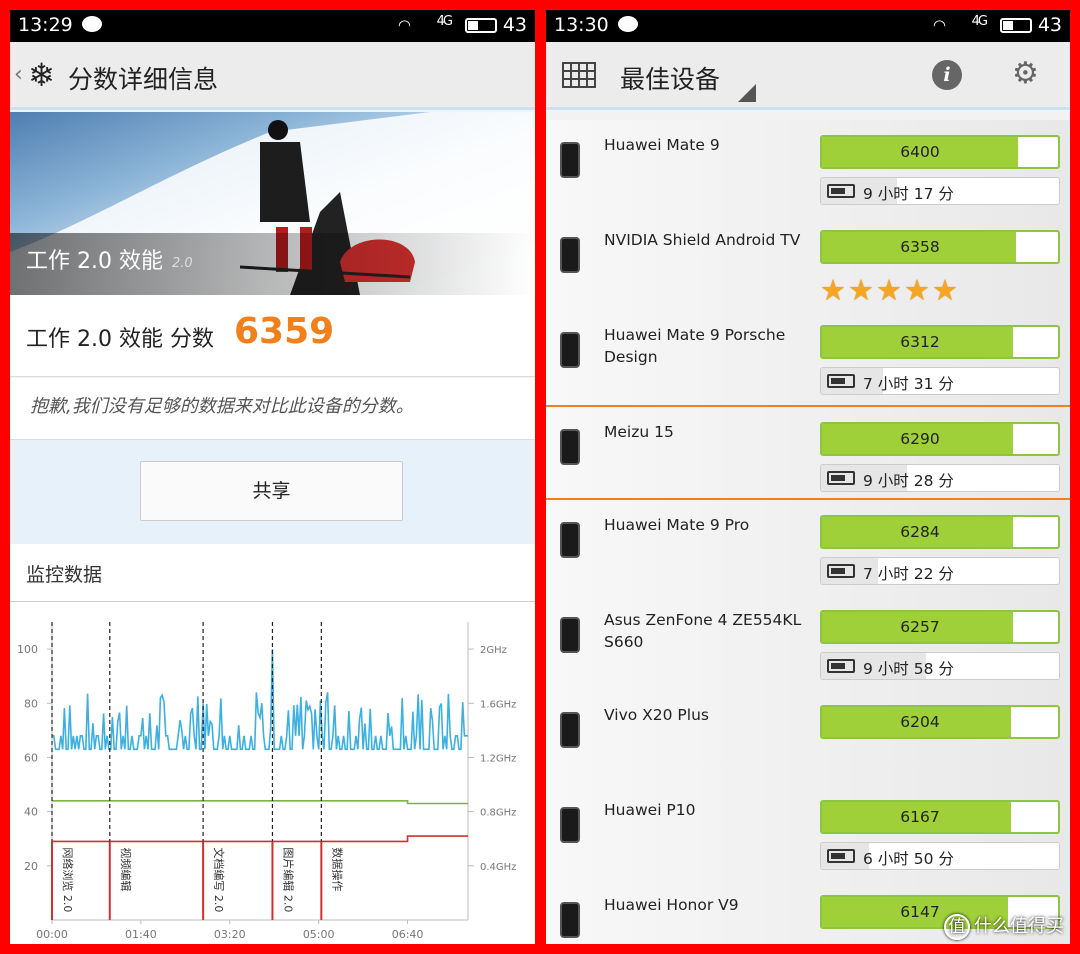 The width and height of the screenshot is (1080, 954). I want to click on score-bar: 6167, so click(940, 817).